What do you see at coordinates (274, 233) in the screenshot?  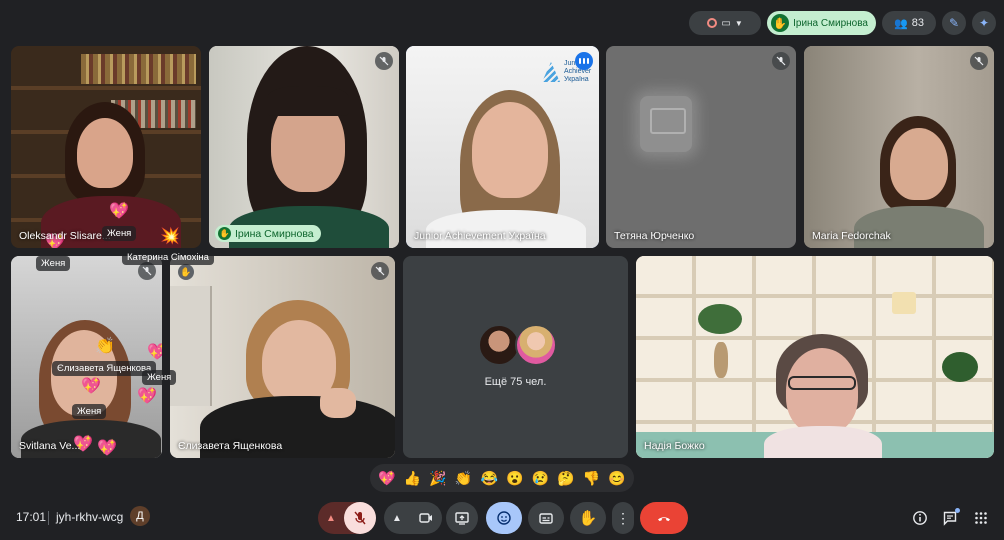 I see `participant-name: Ірина Смирнова` at bounding box center [274, 233].